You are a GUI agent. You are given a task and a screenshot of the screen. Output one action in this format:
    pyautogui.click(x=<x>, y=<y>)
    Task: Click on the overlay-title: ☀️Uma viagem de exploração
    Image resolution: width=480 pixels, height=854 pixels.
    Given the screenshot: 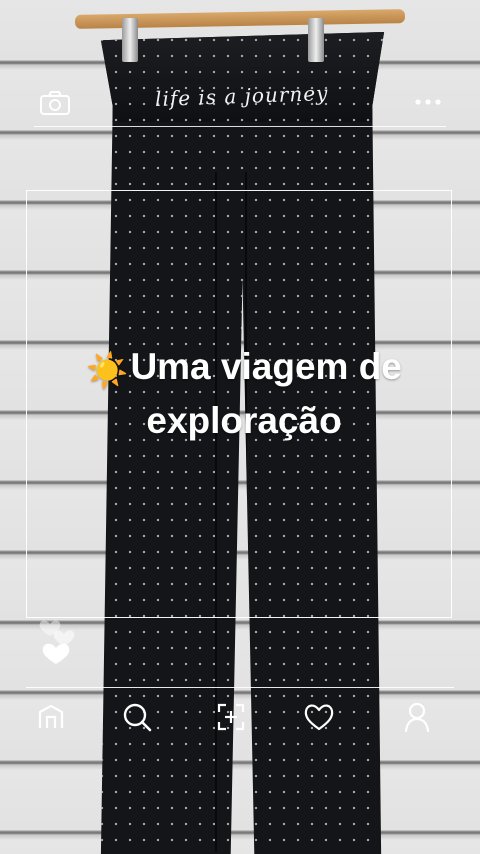 What is the action you would take?
    pyautogui.click(x=244, y=394)
    